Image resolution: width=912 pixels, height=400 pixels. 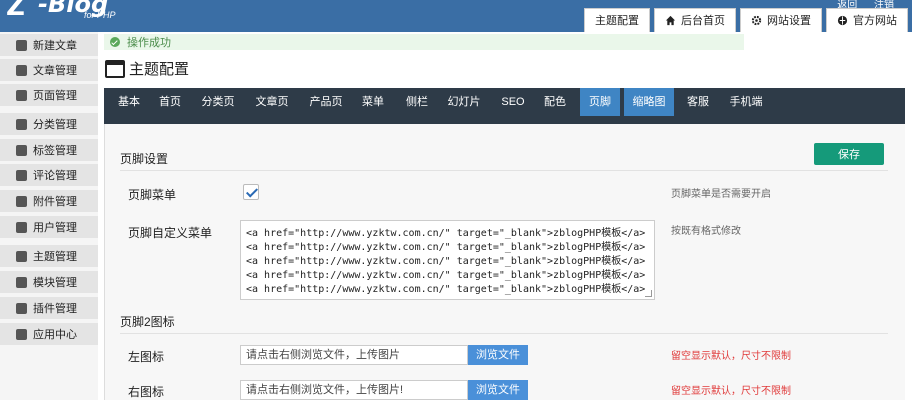 What do you see at coordinates (55, 71) in the screenshot?
I see `sidebar-item-label: 文章管理` at bounding box center [55, 71].